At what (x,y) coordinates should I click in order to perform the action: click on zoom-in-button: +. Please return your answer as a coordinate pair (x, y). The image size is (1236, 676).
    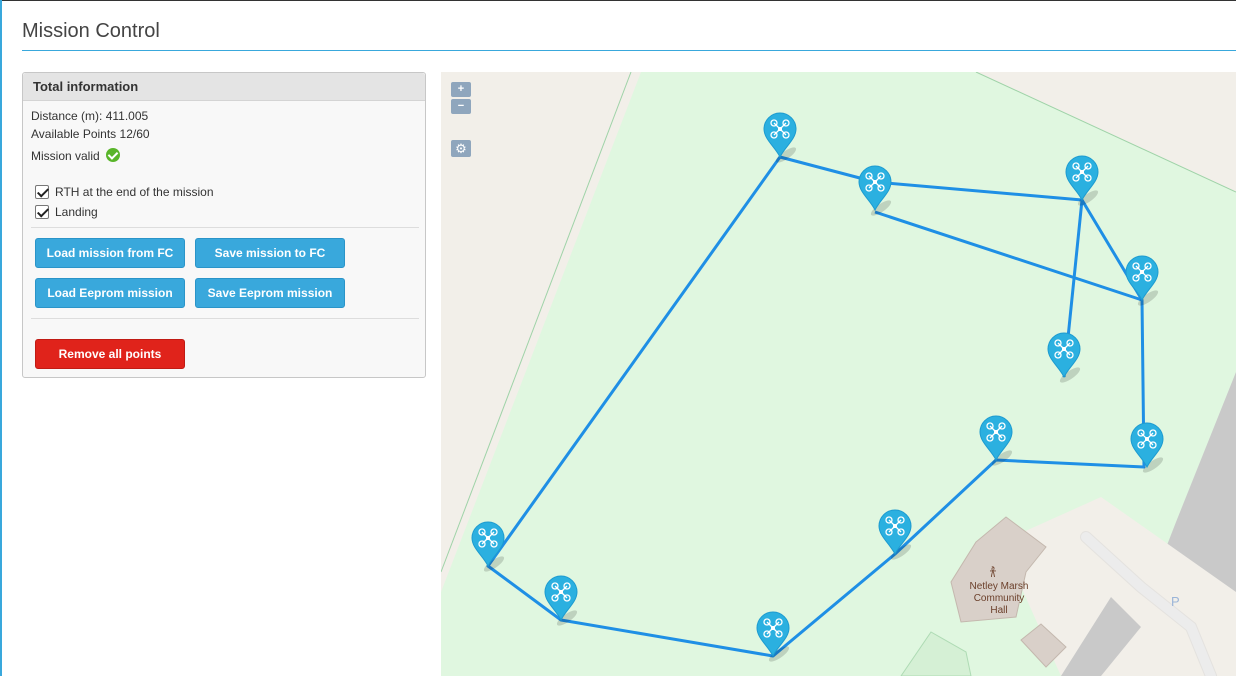
    Looking at the image, I should click on (461, 89).